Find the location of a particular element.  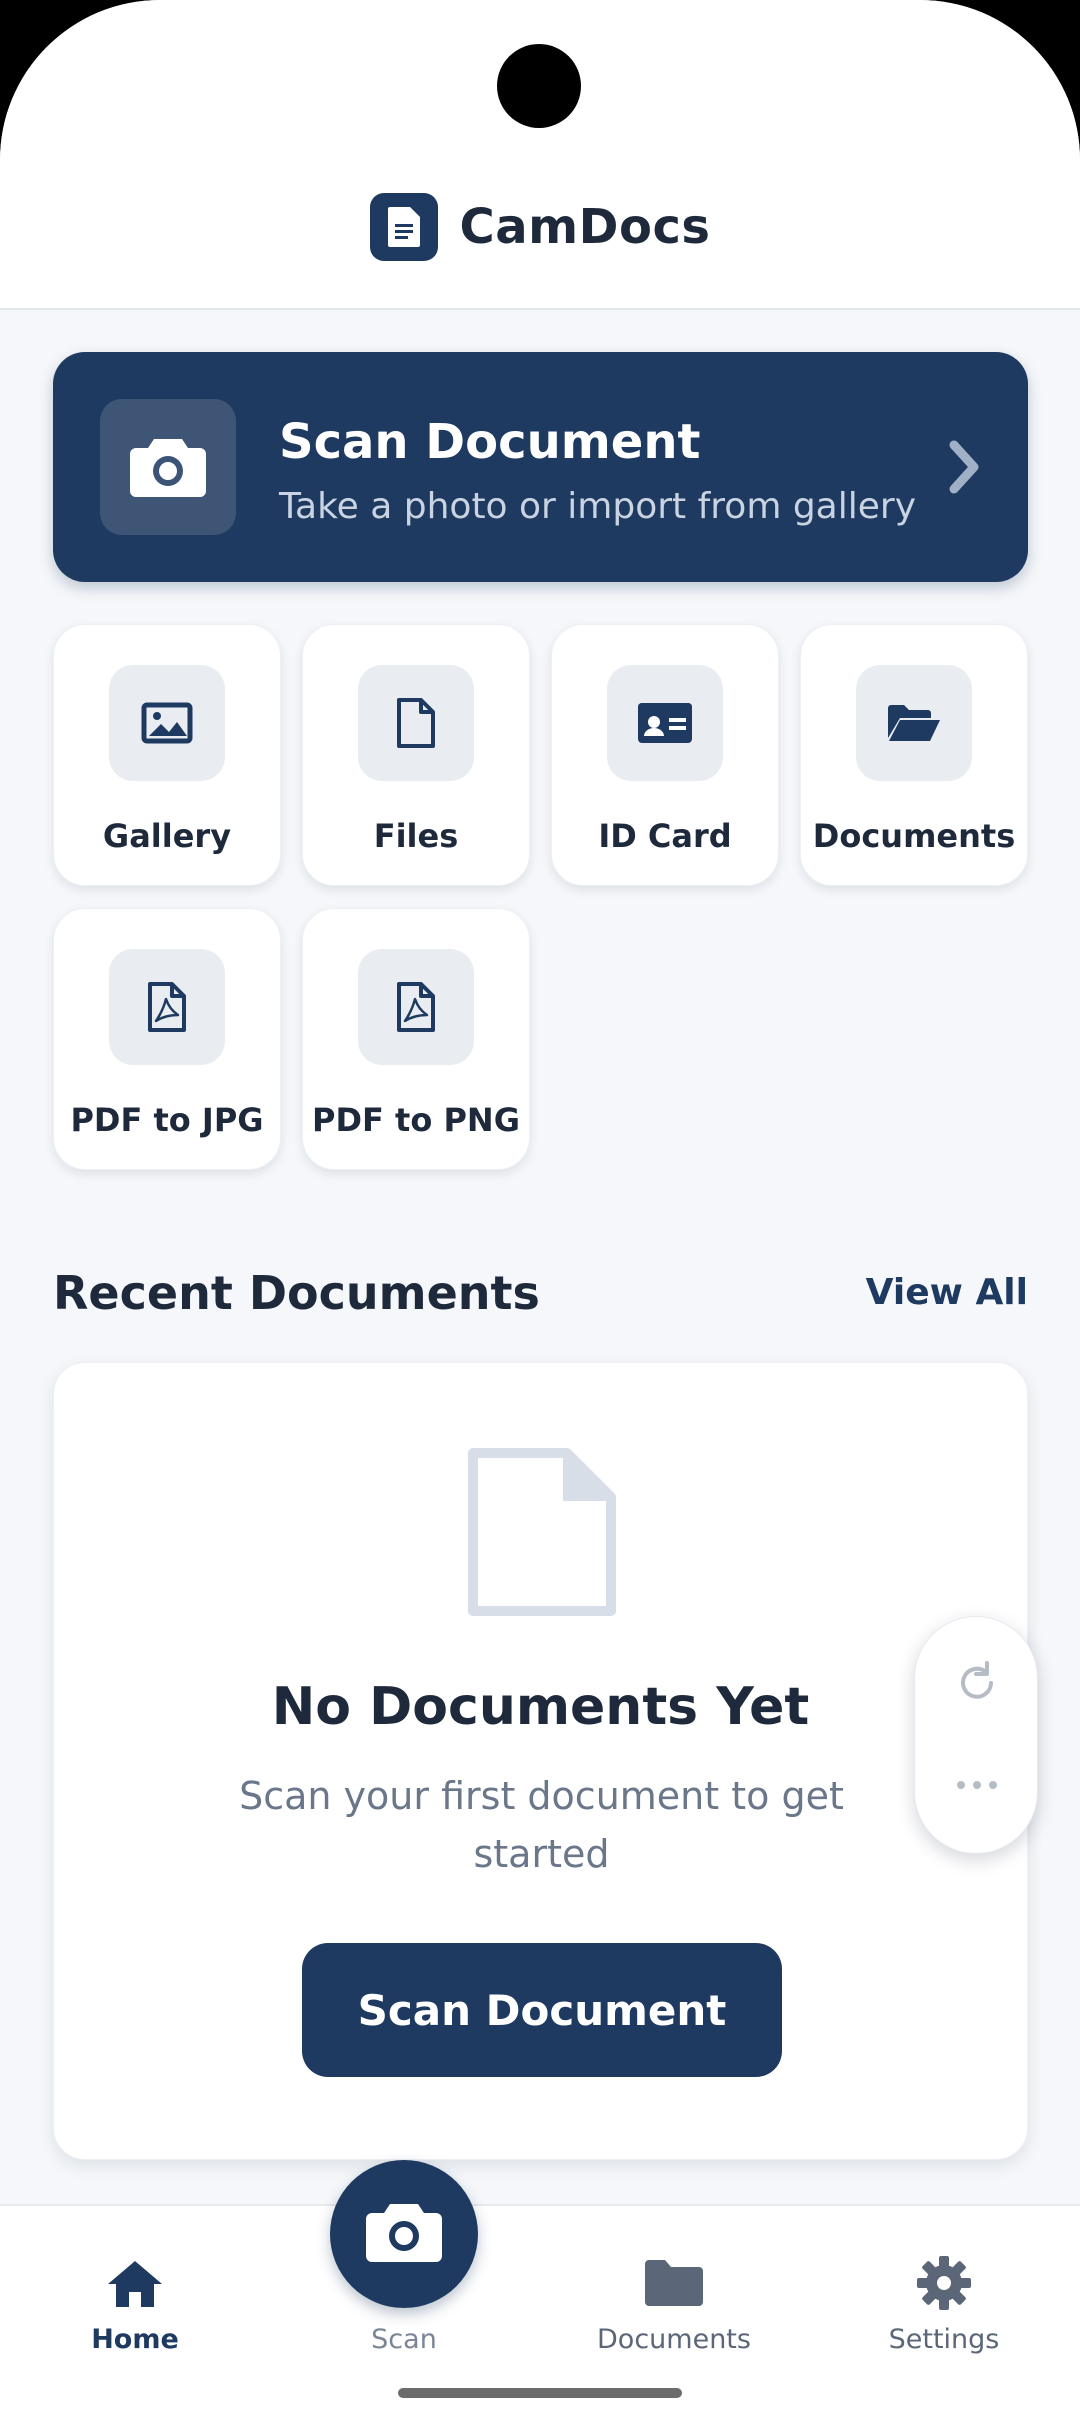

nav-label: Documents is located at coordinates (674, 2339).